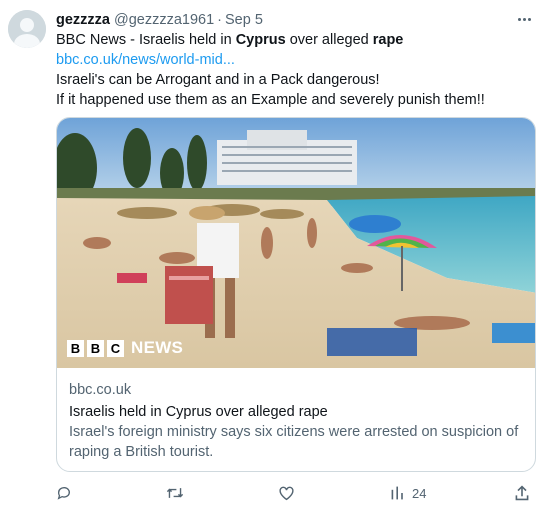  What do you see at coordinates (289, 20) in the screenshot?
I see `tweet-header: gezzzza @gezzzza1961 · Sep 5` at bounding box center [289, 20].